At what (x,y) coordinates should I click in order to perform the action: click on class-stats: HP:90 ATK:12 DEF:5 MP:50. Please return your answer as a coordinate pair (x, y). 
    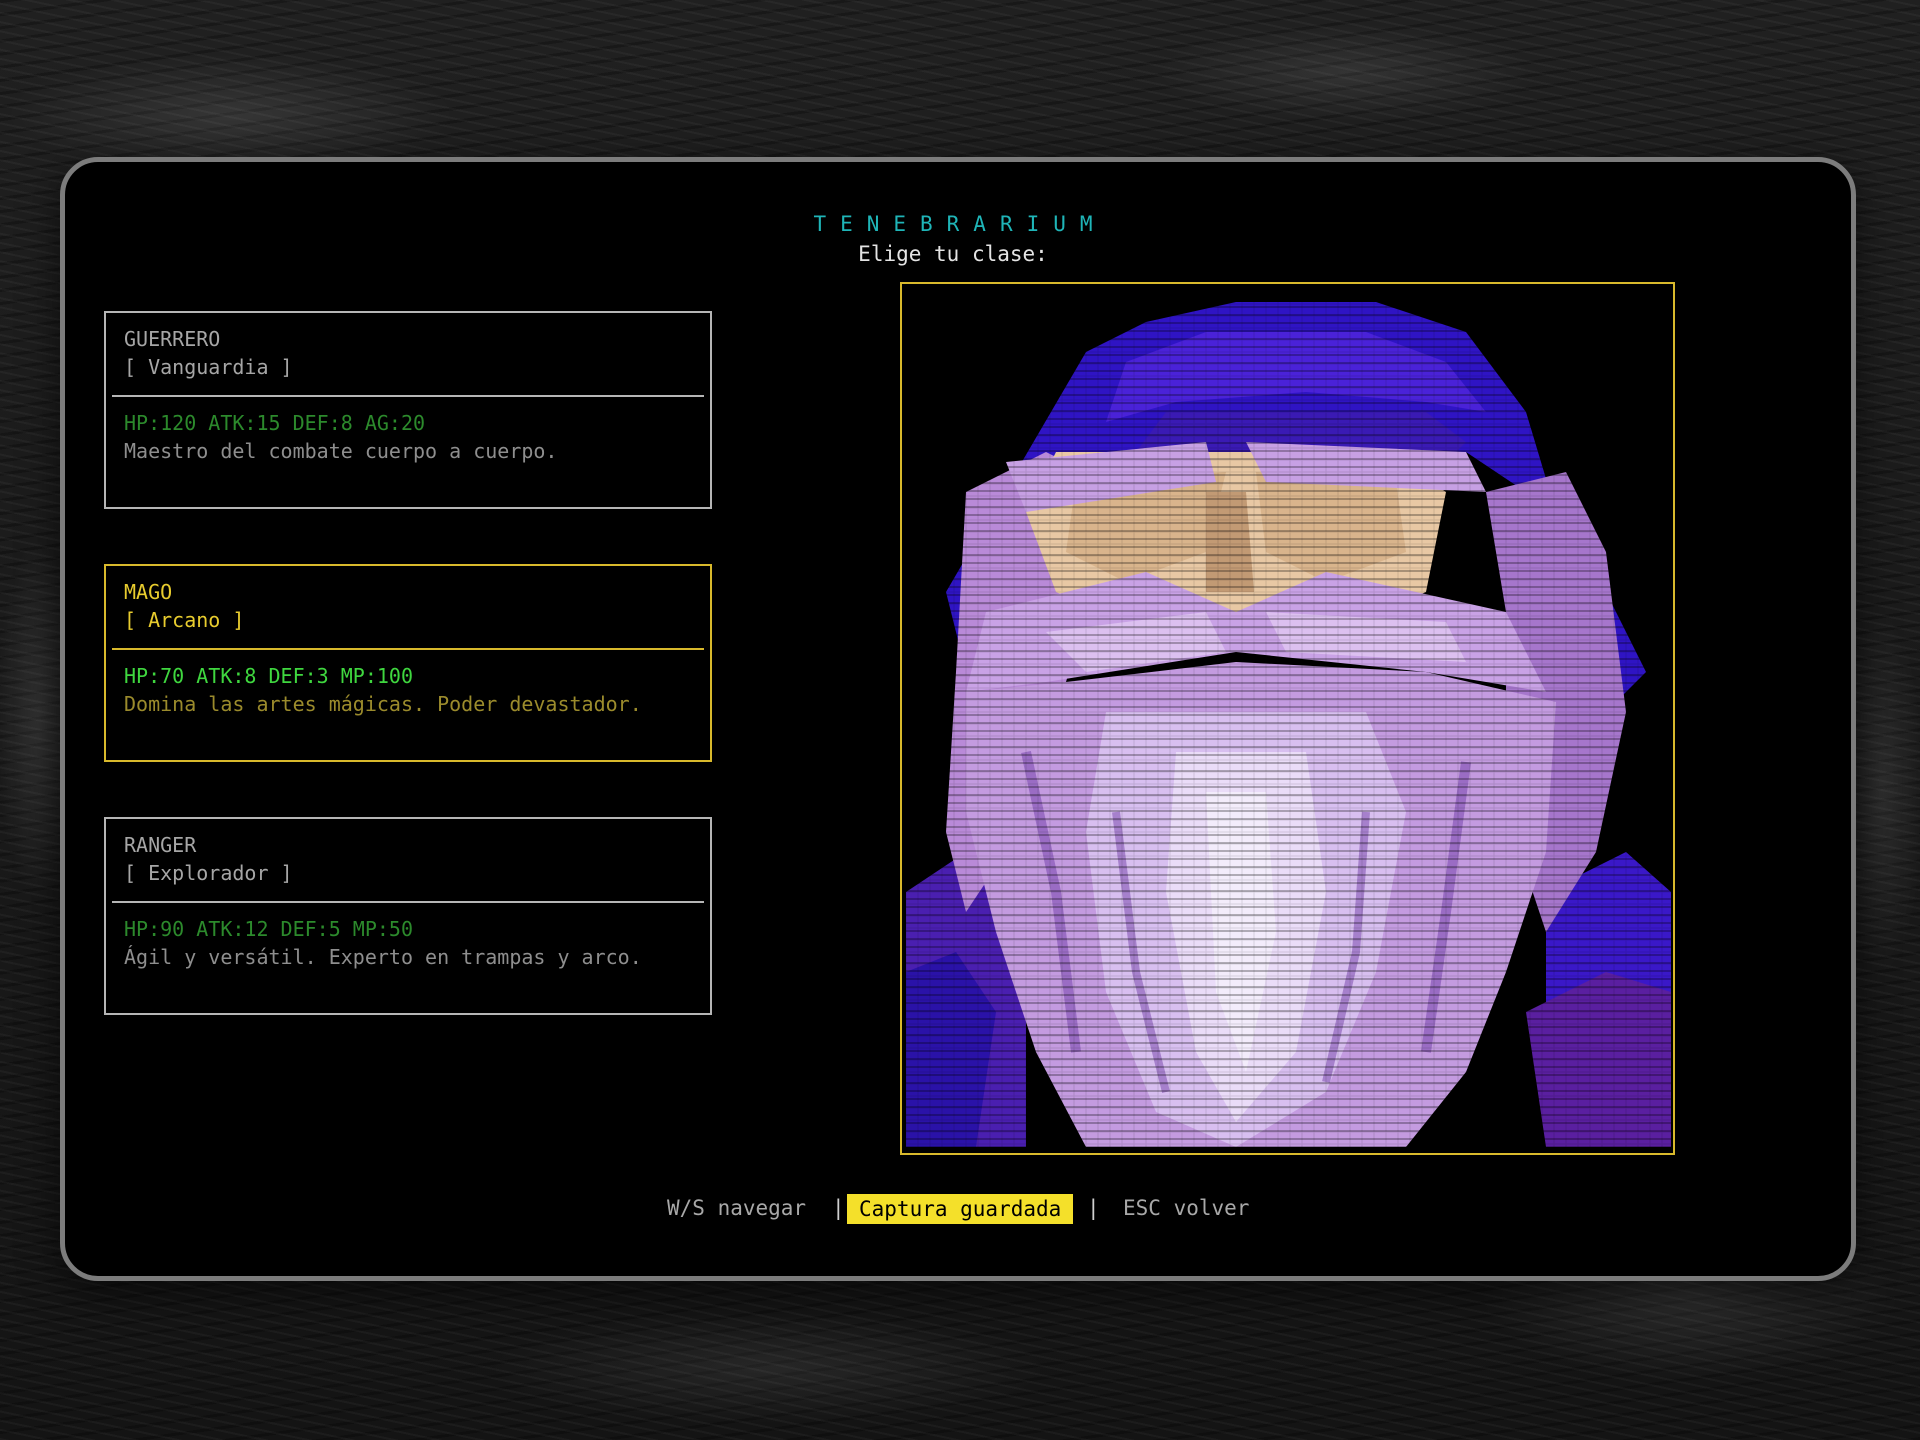
    Looking at the image, I should click on (268, 929).